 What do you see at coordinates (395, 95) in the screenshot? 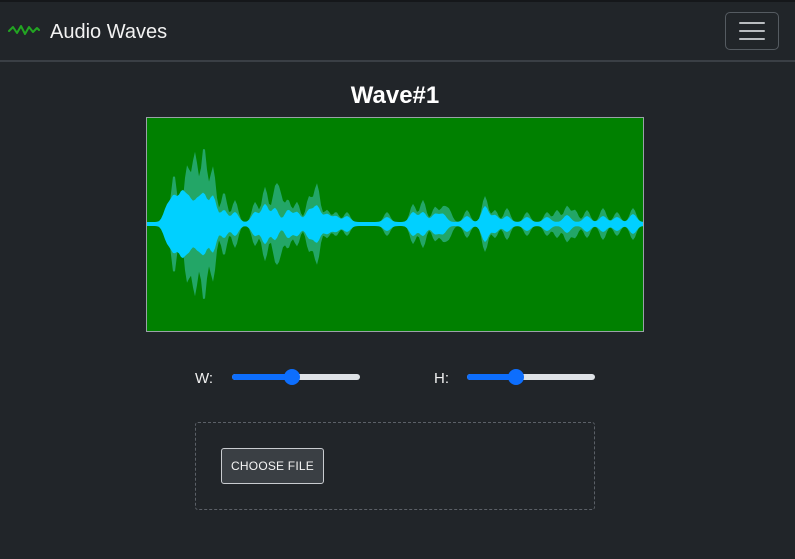
I see `wave-title: Wave#1` at bounding box center [395, 95].